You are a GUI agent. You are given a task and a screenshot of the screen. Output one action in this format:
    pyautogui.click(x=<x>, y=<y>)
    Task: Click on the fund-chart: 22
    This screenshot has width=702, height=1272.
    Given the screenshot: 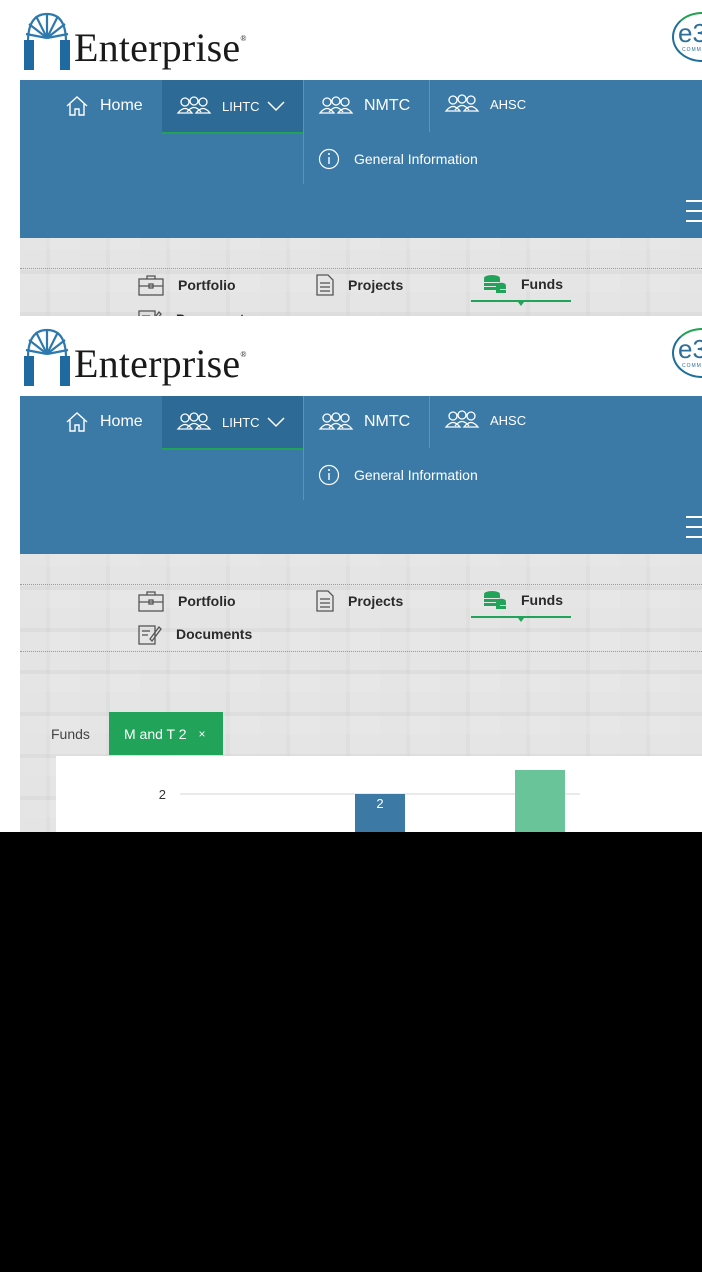 What is the action you would take?
    pyautogui.click(x=379, y=794)
    